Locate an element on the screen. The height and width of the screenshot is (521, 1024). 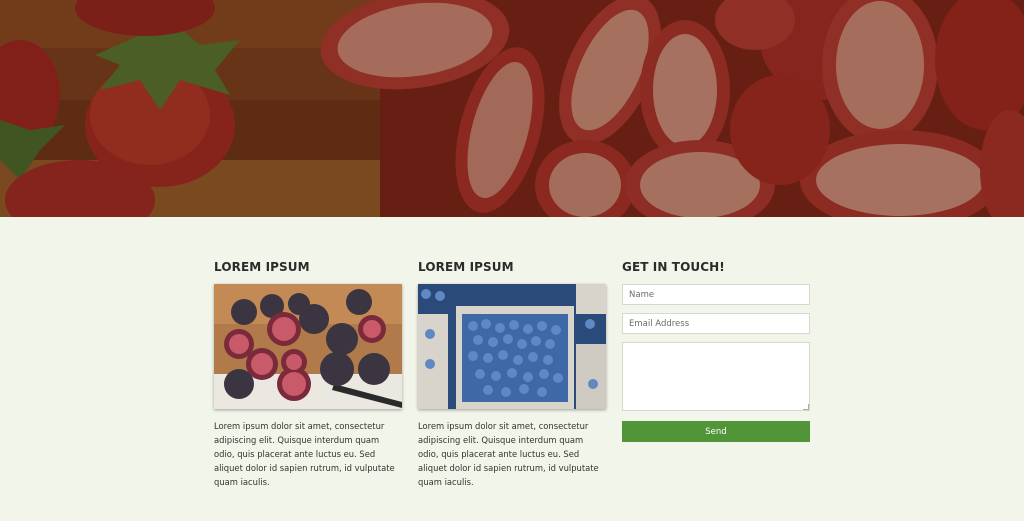
contact-heading: GET IN TOUCH! is located at coordinates (673, 267).